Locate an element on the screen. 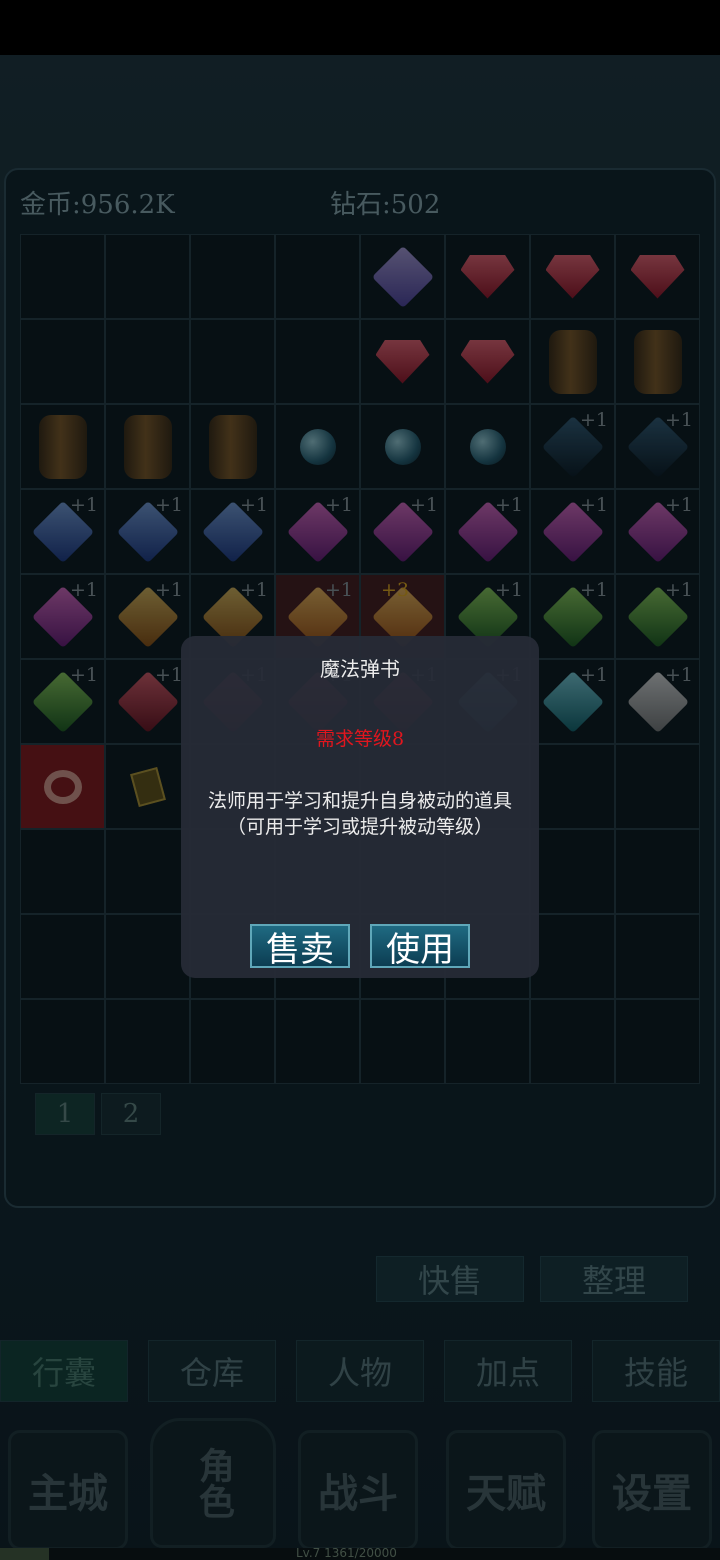 The width and height of the screenshot is (720, 1560). level-requirement: 需求等级8 is located at coordinates (360, 739).